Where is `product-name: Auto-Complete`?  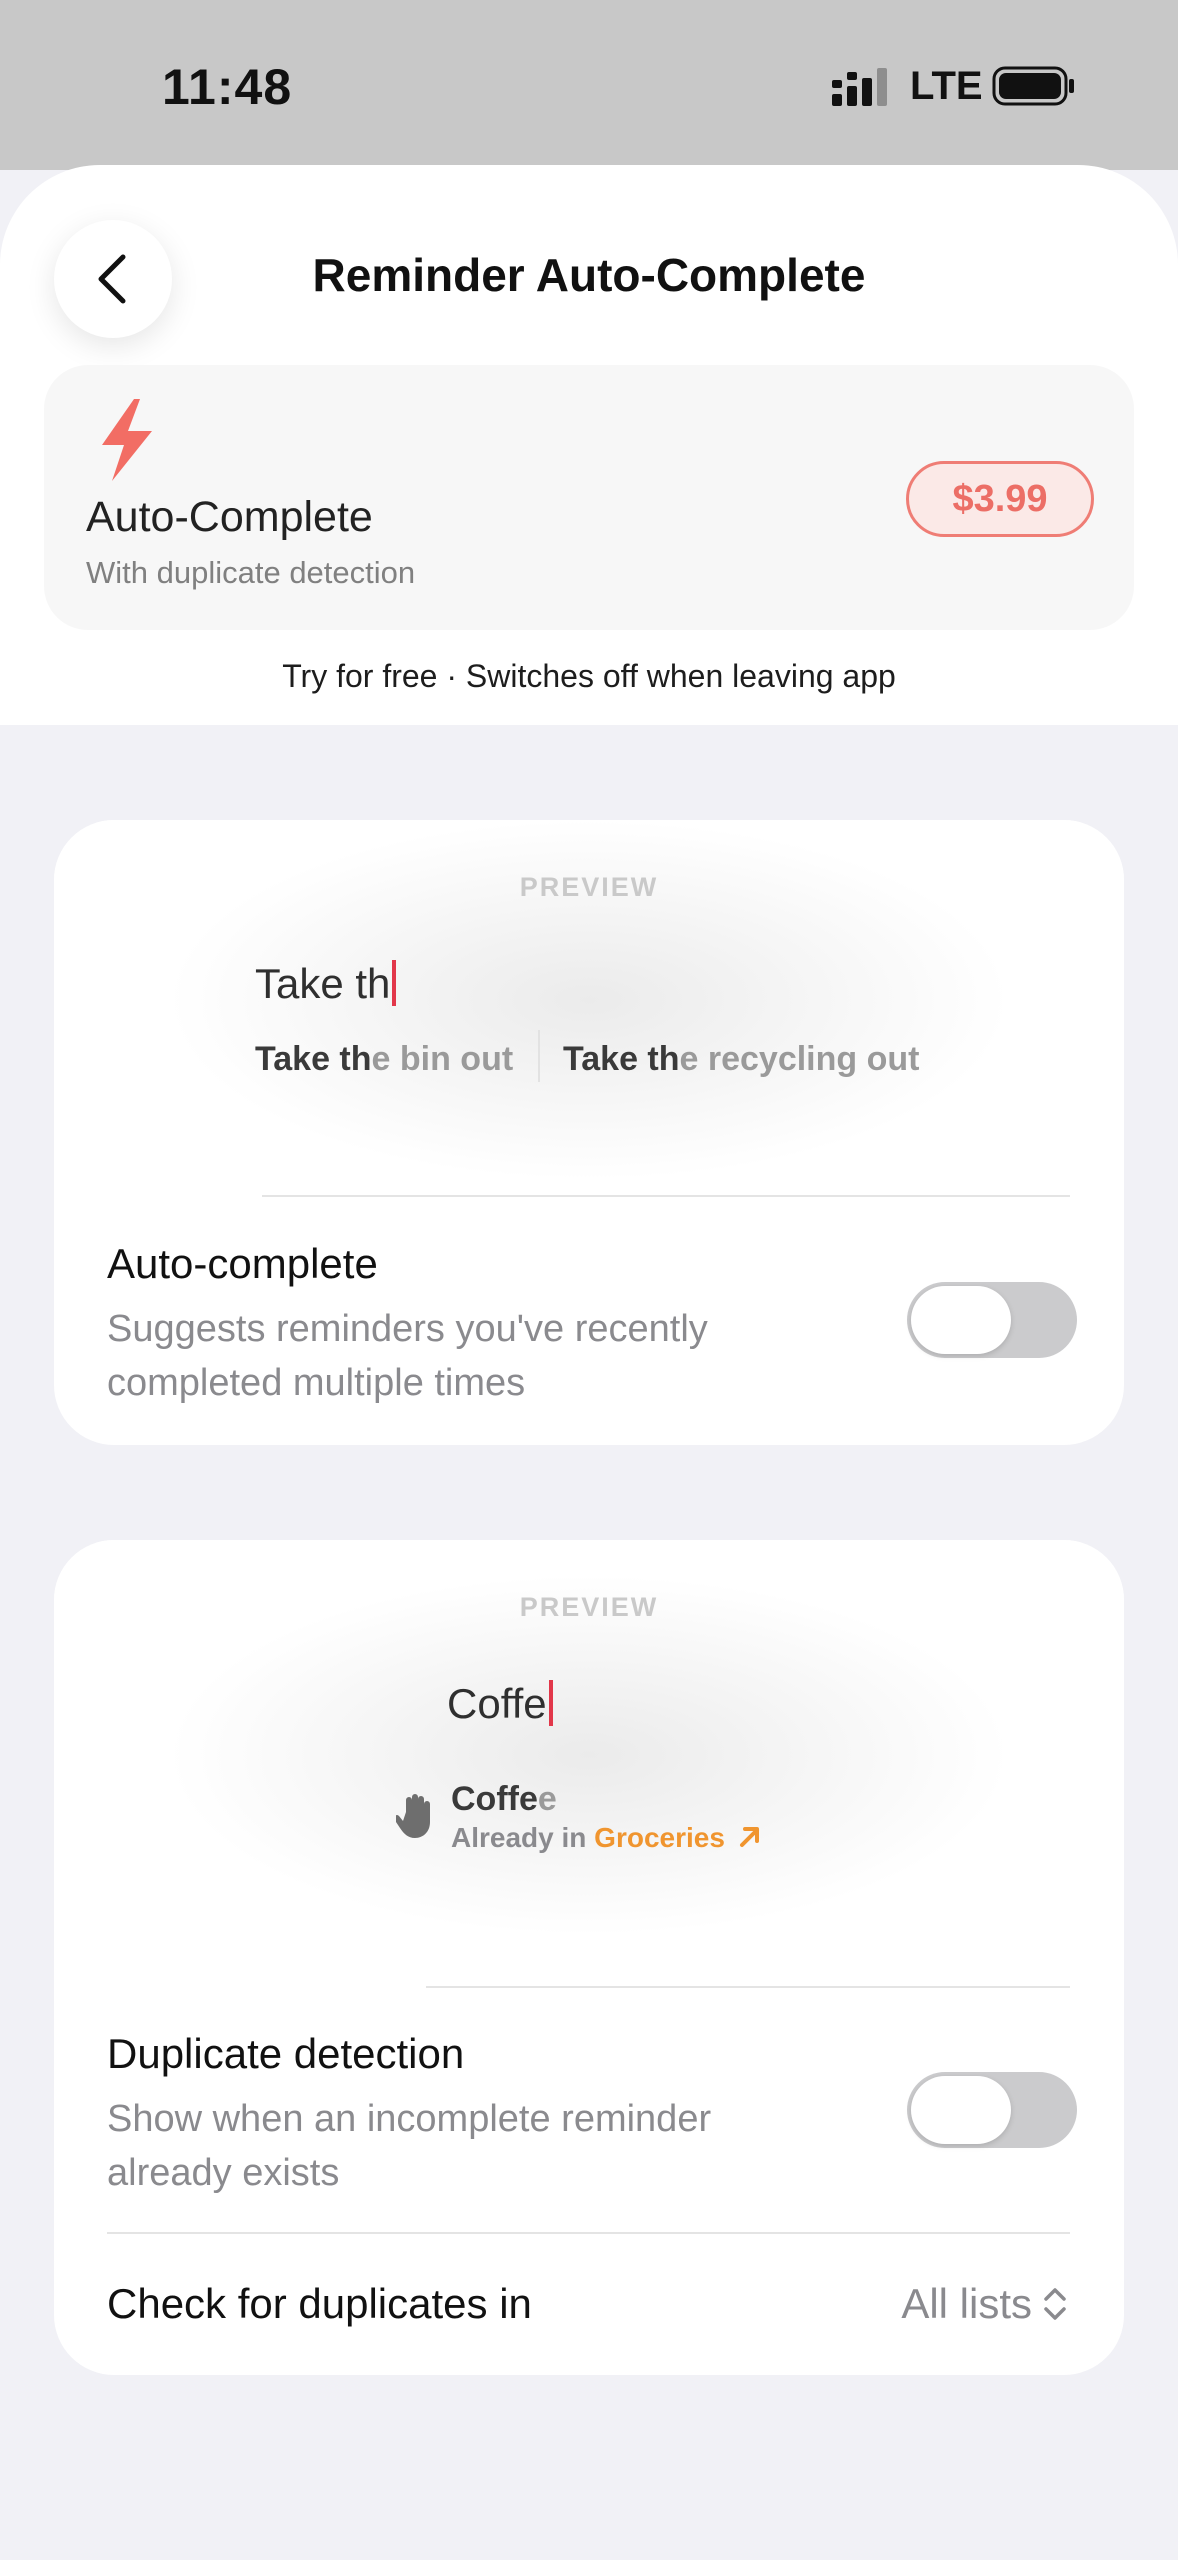
product-name: Auto-Complete is located at coordinates (229, 517).